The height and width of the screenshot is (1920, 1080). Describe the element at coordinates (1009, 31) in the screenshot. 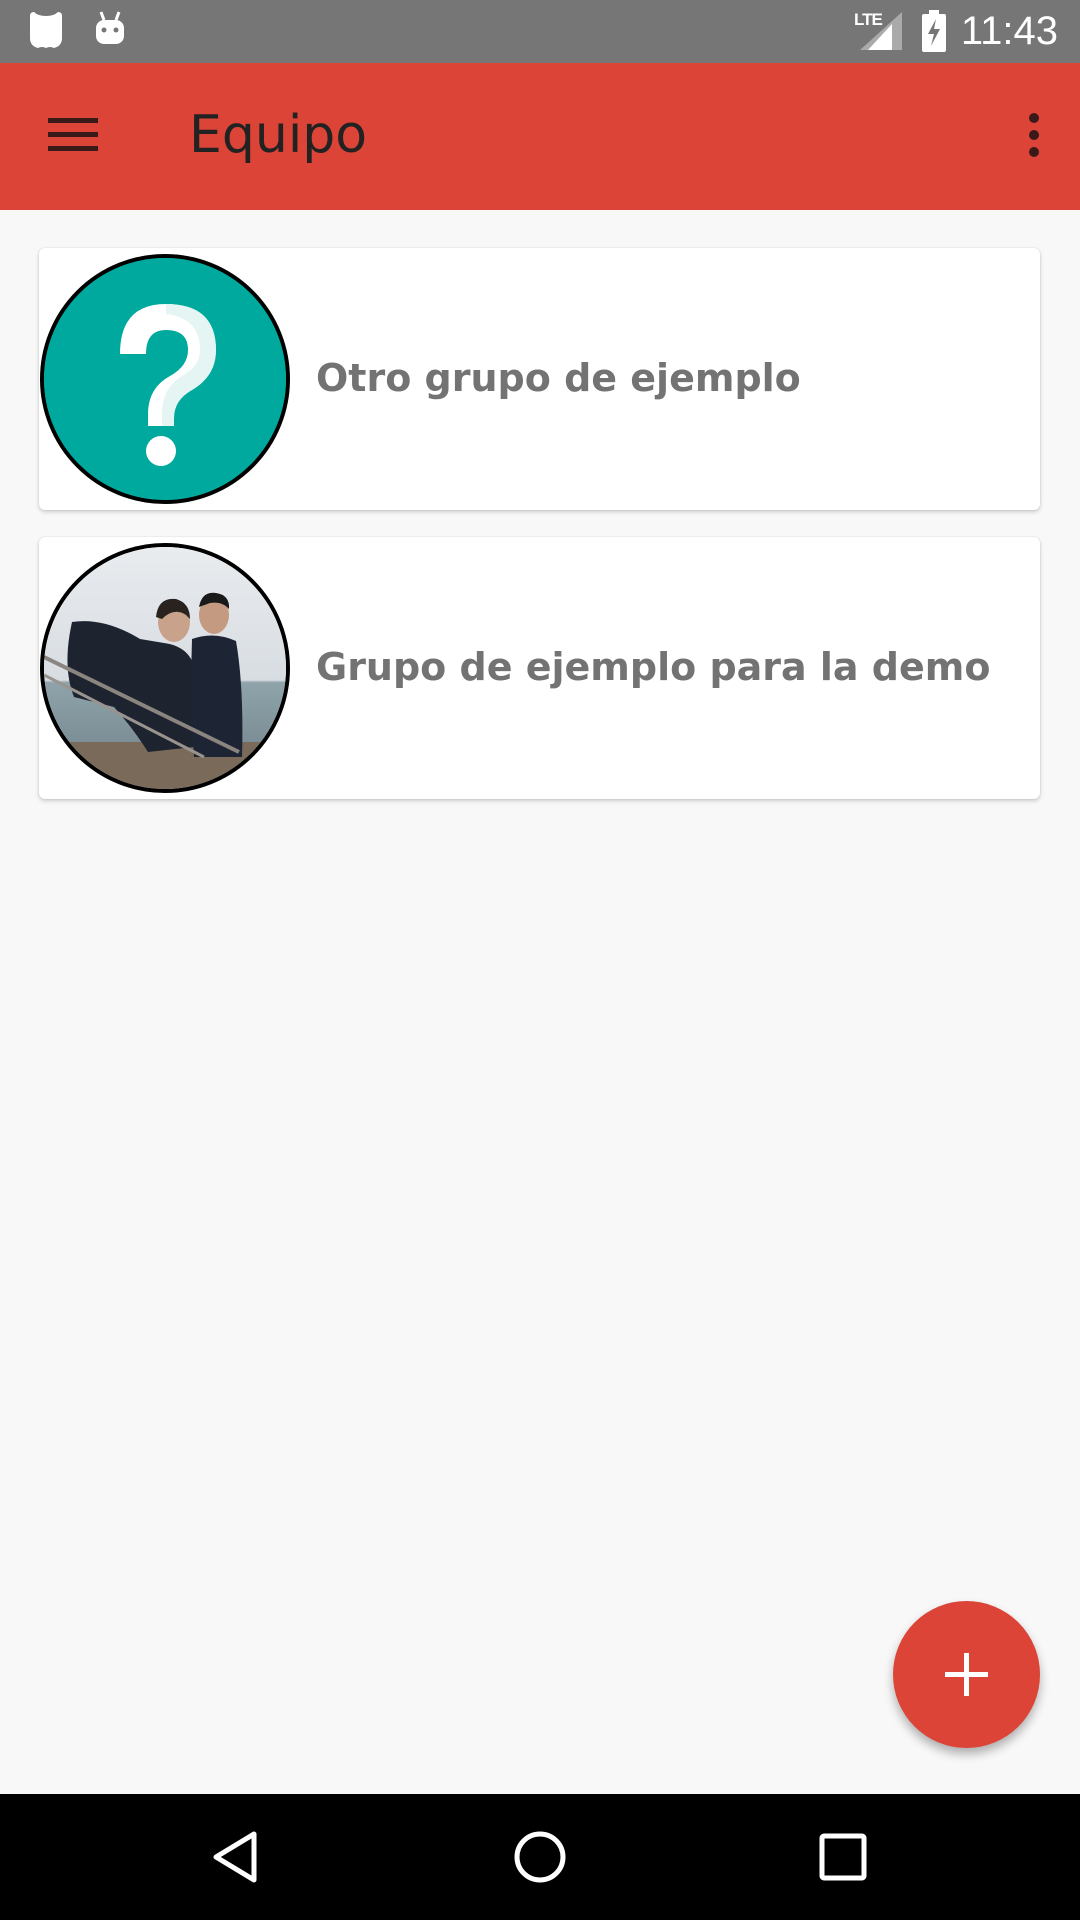

I see `status-time: 11:43` at that location.